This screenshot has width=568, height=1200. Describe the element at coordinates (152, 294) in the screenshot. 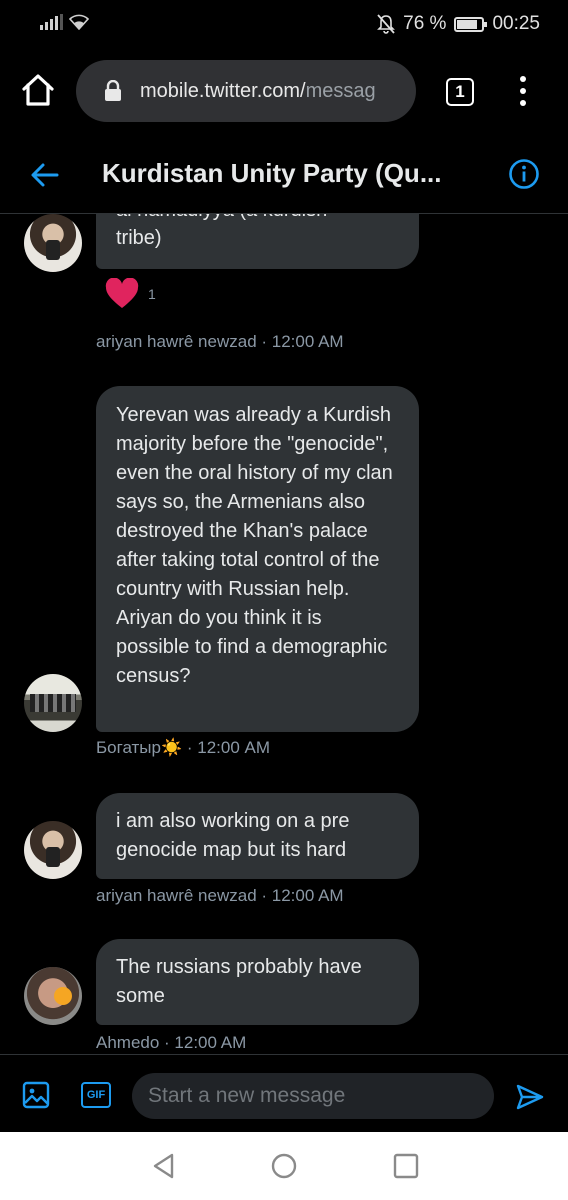

I see `reaction-count: 1` at that location.